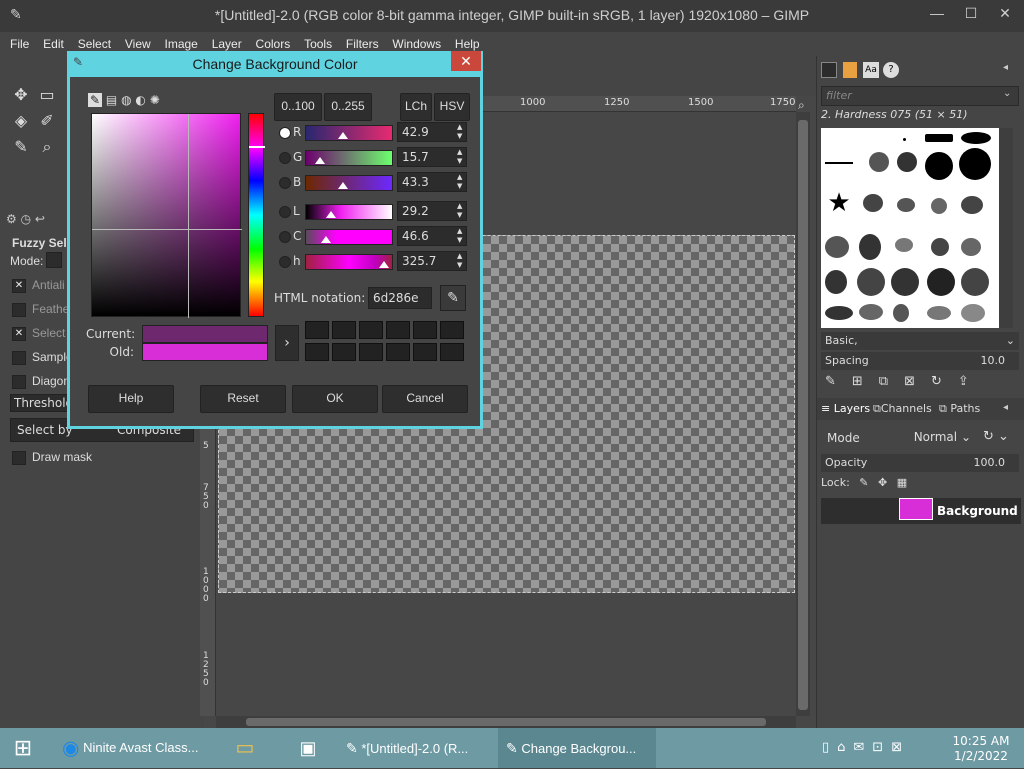 This screenshot has width=1024, height=769. Describe the element at coordinates (21, 95) in the screenshot. I see `move-tool-icon: ✥` at that location.